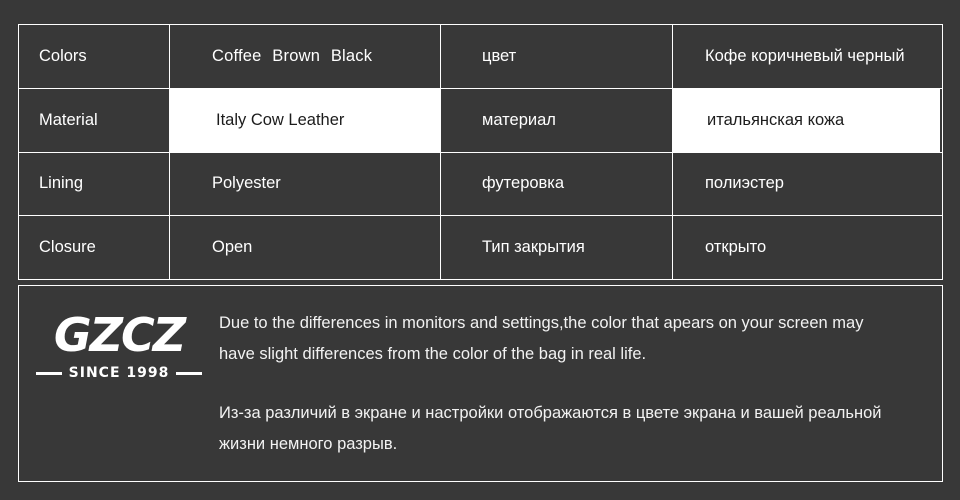  I want to click on table-row: Closure Open Тип закрытия открыто, so click(480, 247).